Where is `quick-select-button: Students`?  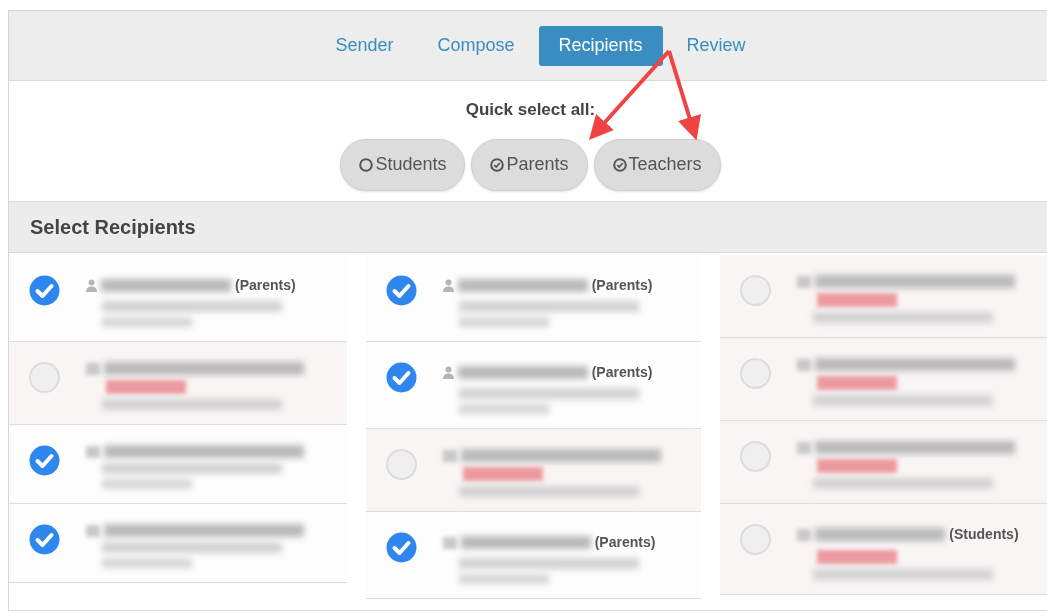
quick-select-button: Students is located at coordinates (403, 164).